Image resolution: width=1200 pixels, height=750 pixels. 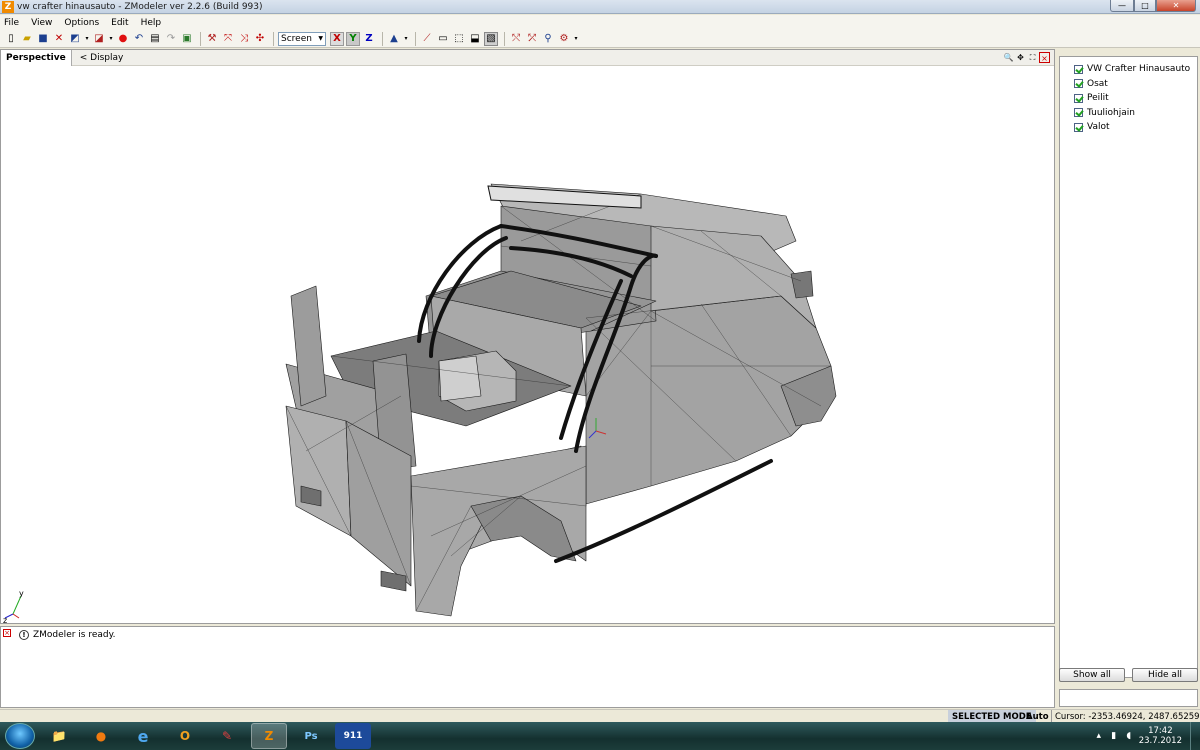 What do you see at coordinates (1195, 736) in the screenshot?
I see `show-desktop-button` at bounding box center [1195, 736].